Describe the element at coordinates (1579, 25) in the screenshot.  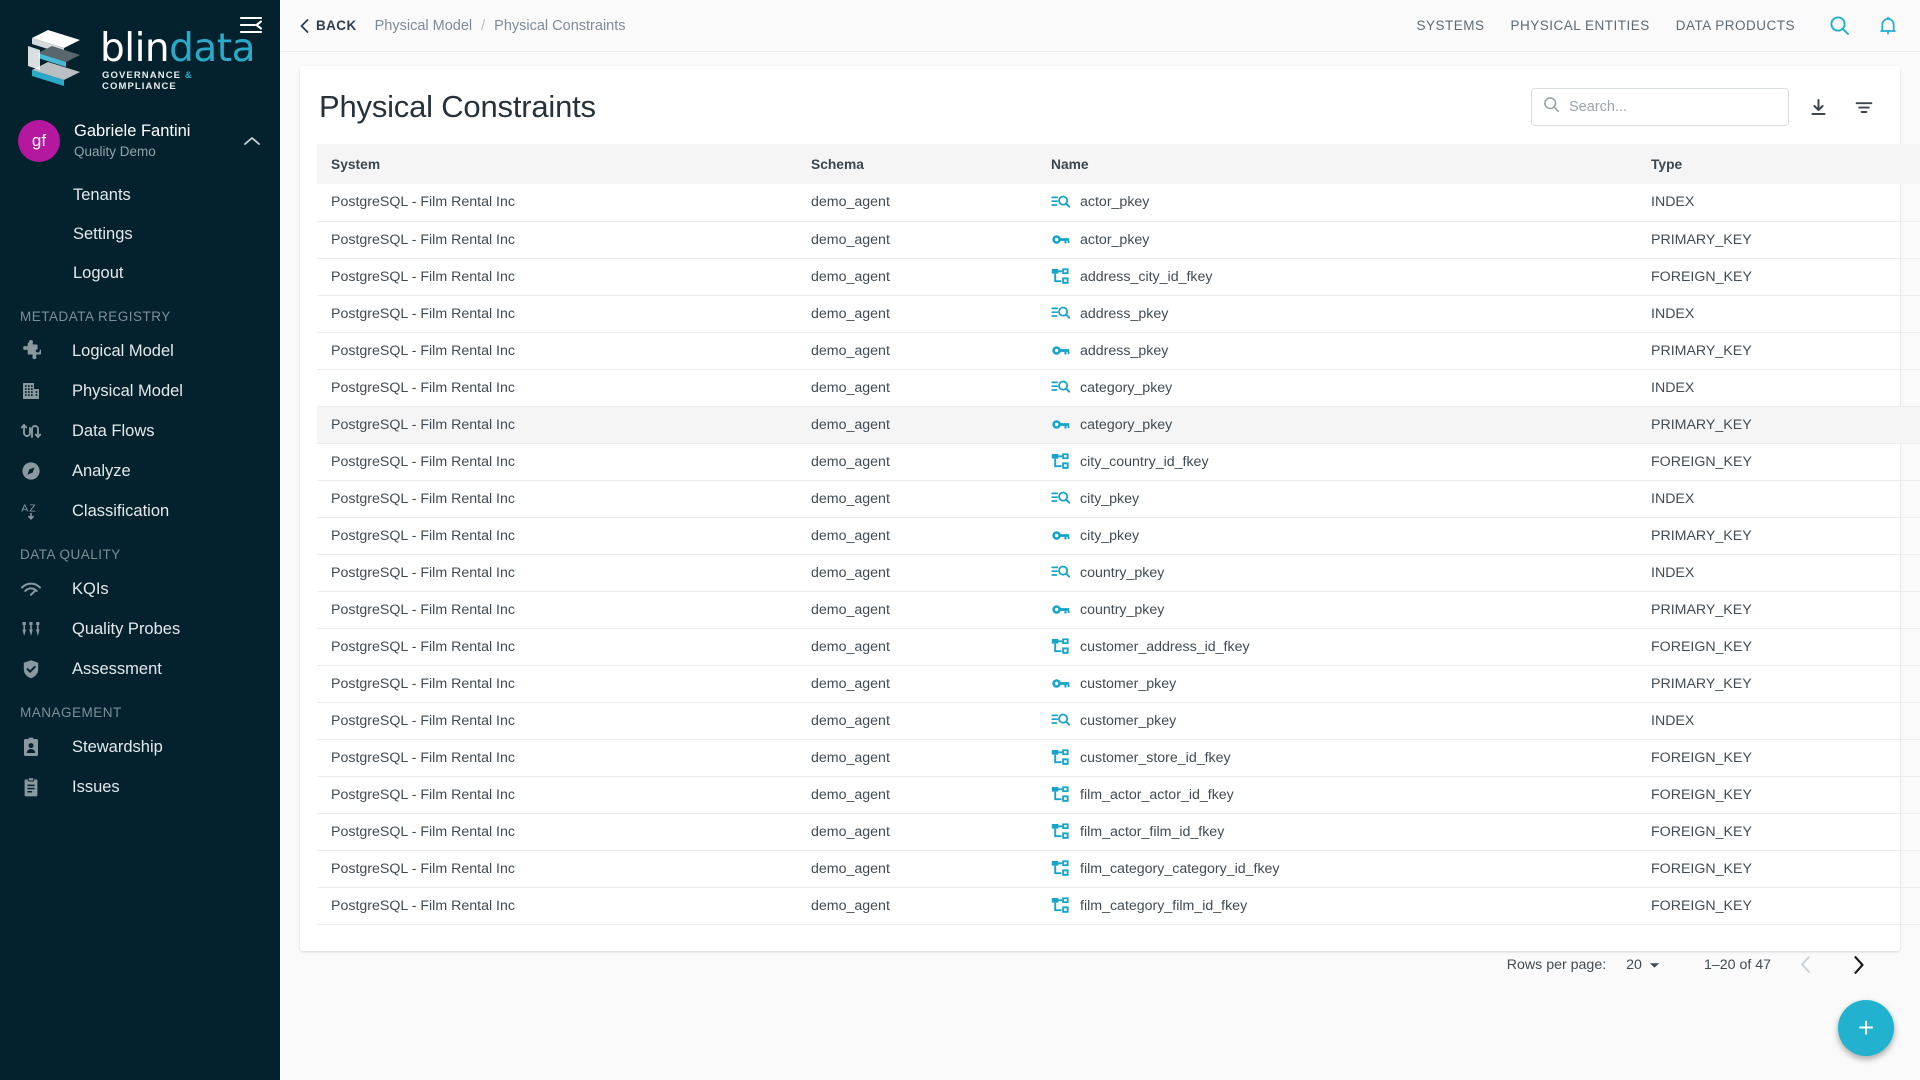
I see `top-nav-physical-entities: PHYSICAL ENTITIES` at that location.